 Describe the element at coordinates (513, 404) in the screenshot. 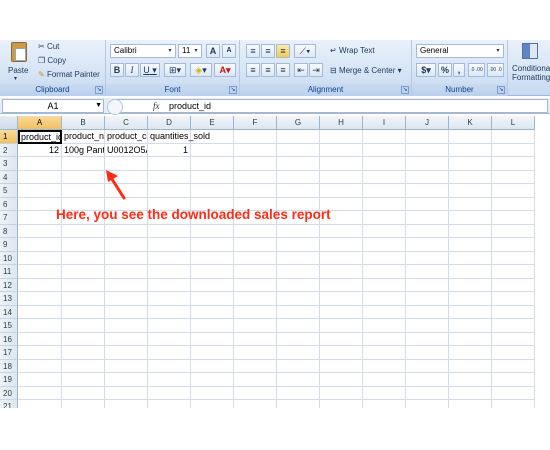

I see `cell-L21` at that location.